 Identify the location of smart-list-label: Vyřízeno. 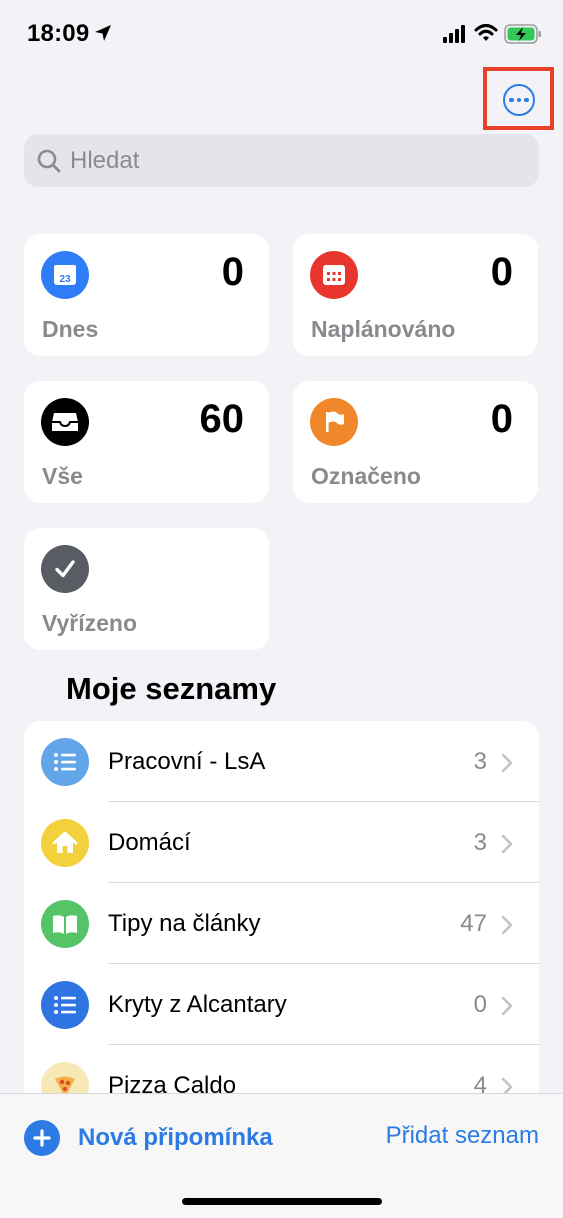
(90, 623).